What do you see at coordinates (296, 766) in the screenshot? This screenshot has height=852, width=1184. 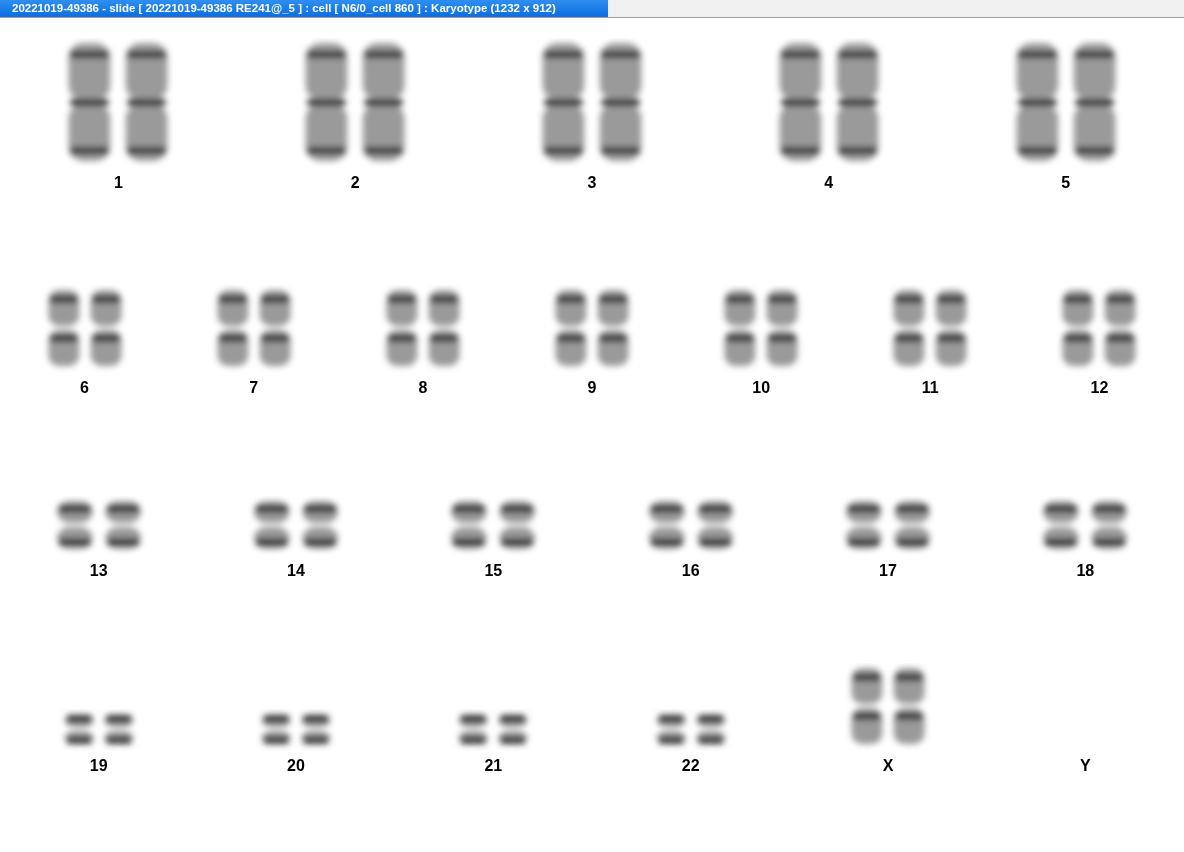 I see `chromosome-number: 20` at bounding box center [296, 766].